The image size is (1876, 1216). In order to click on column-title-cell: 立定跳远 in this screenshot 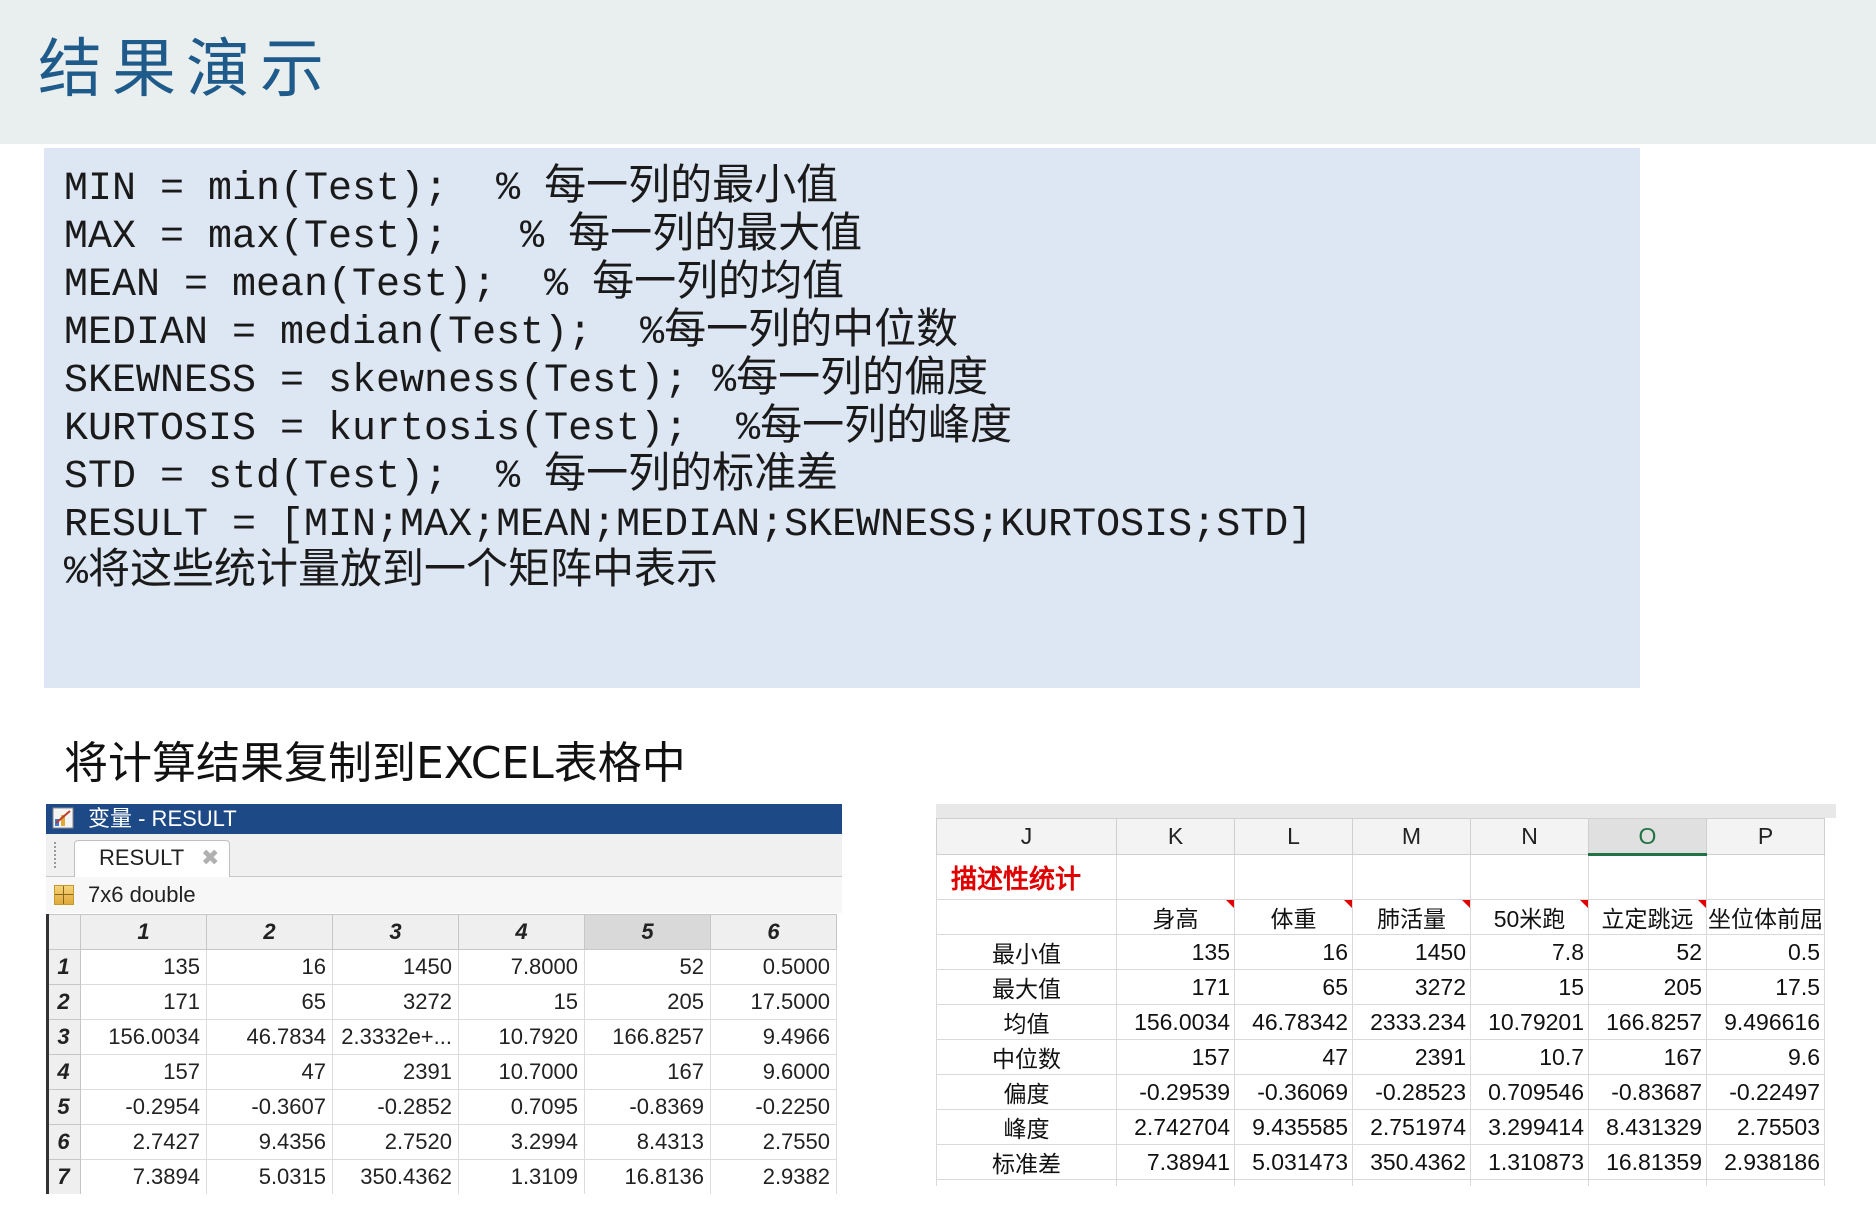, I will do `click(1647, 917)`.